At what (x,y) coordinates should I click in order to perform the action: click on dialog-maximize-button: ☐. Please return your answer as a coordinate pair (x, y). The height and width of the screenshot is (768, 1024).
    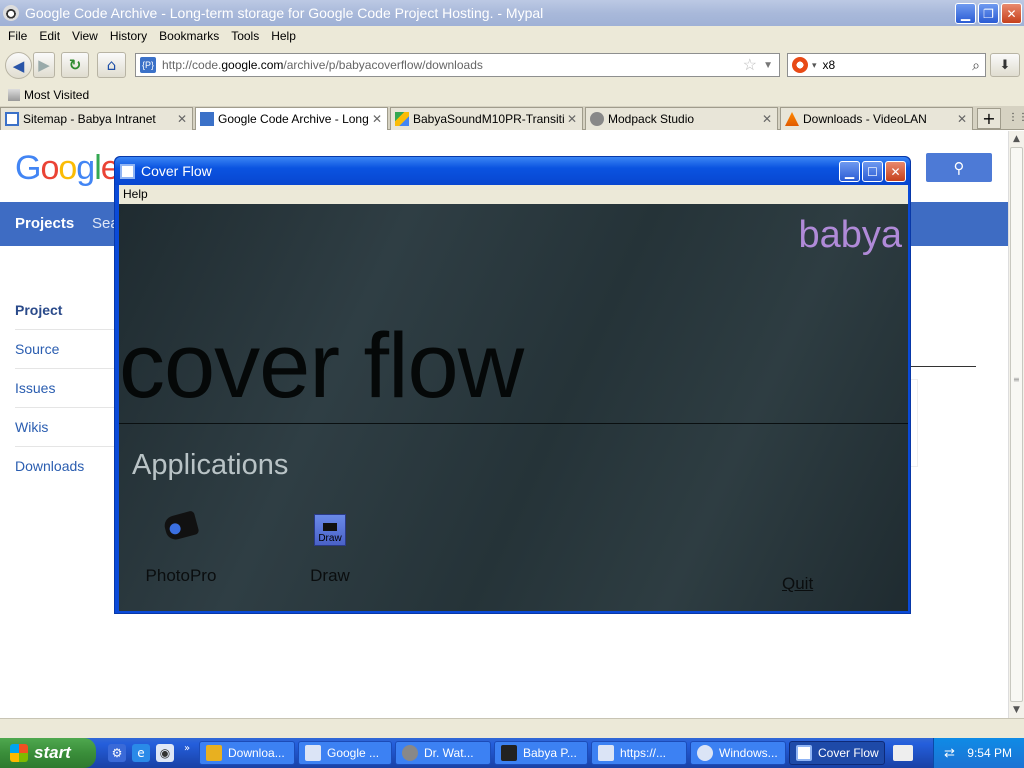
    Looking at the image, I should click on (872, 171).